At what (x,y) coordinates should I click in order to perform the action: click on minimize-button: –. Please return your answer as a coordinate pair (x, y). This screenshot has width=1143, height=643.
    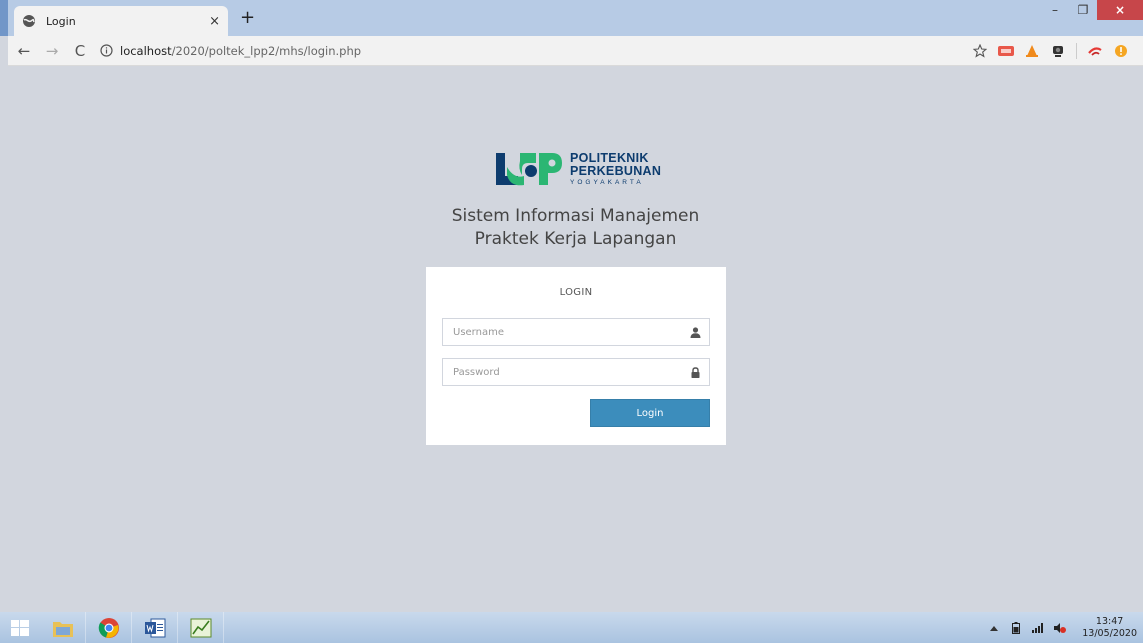
    Looking at the image, I should click on (1055, 10).